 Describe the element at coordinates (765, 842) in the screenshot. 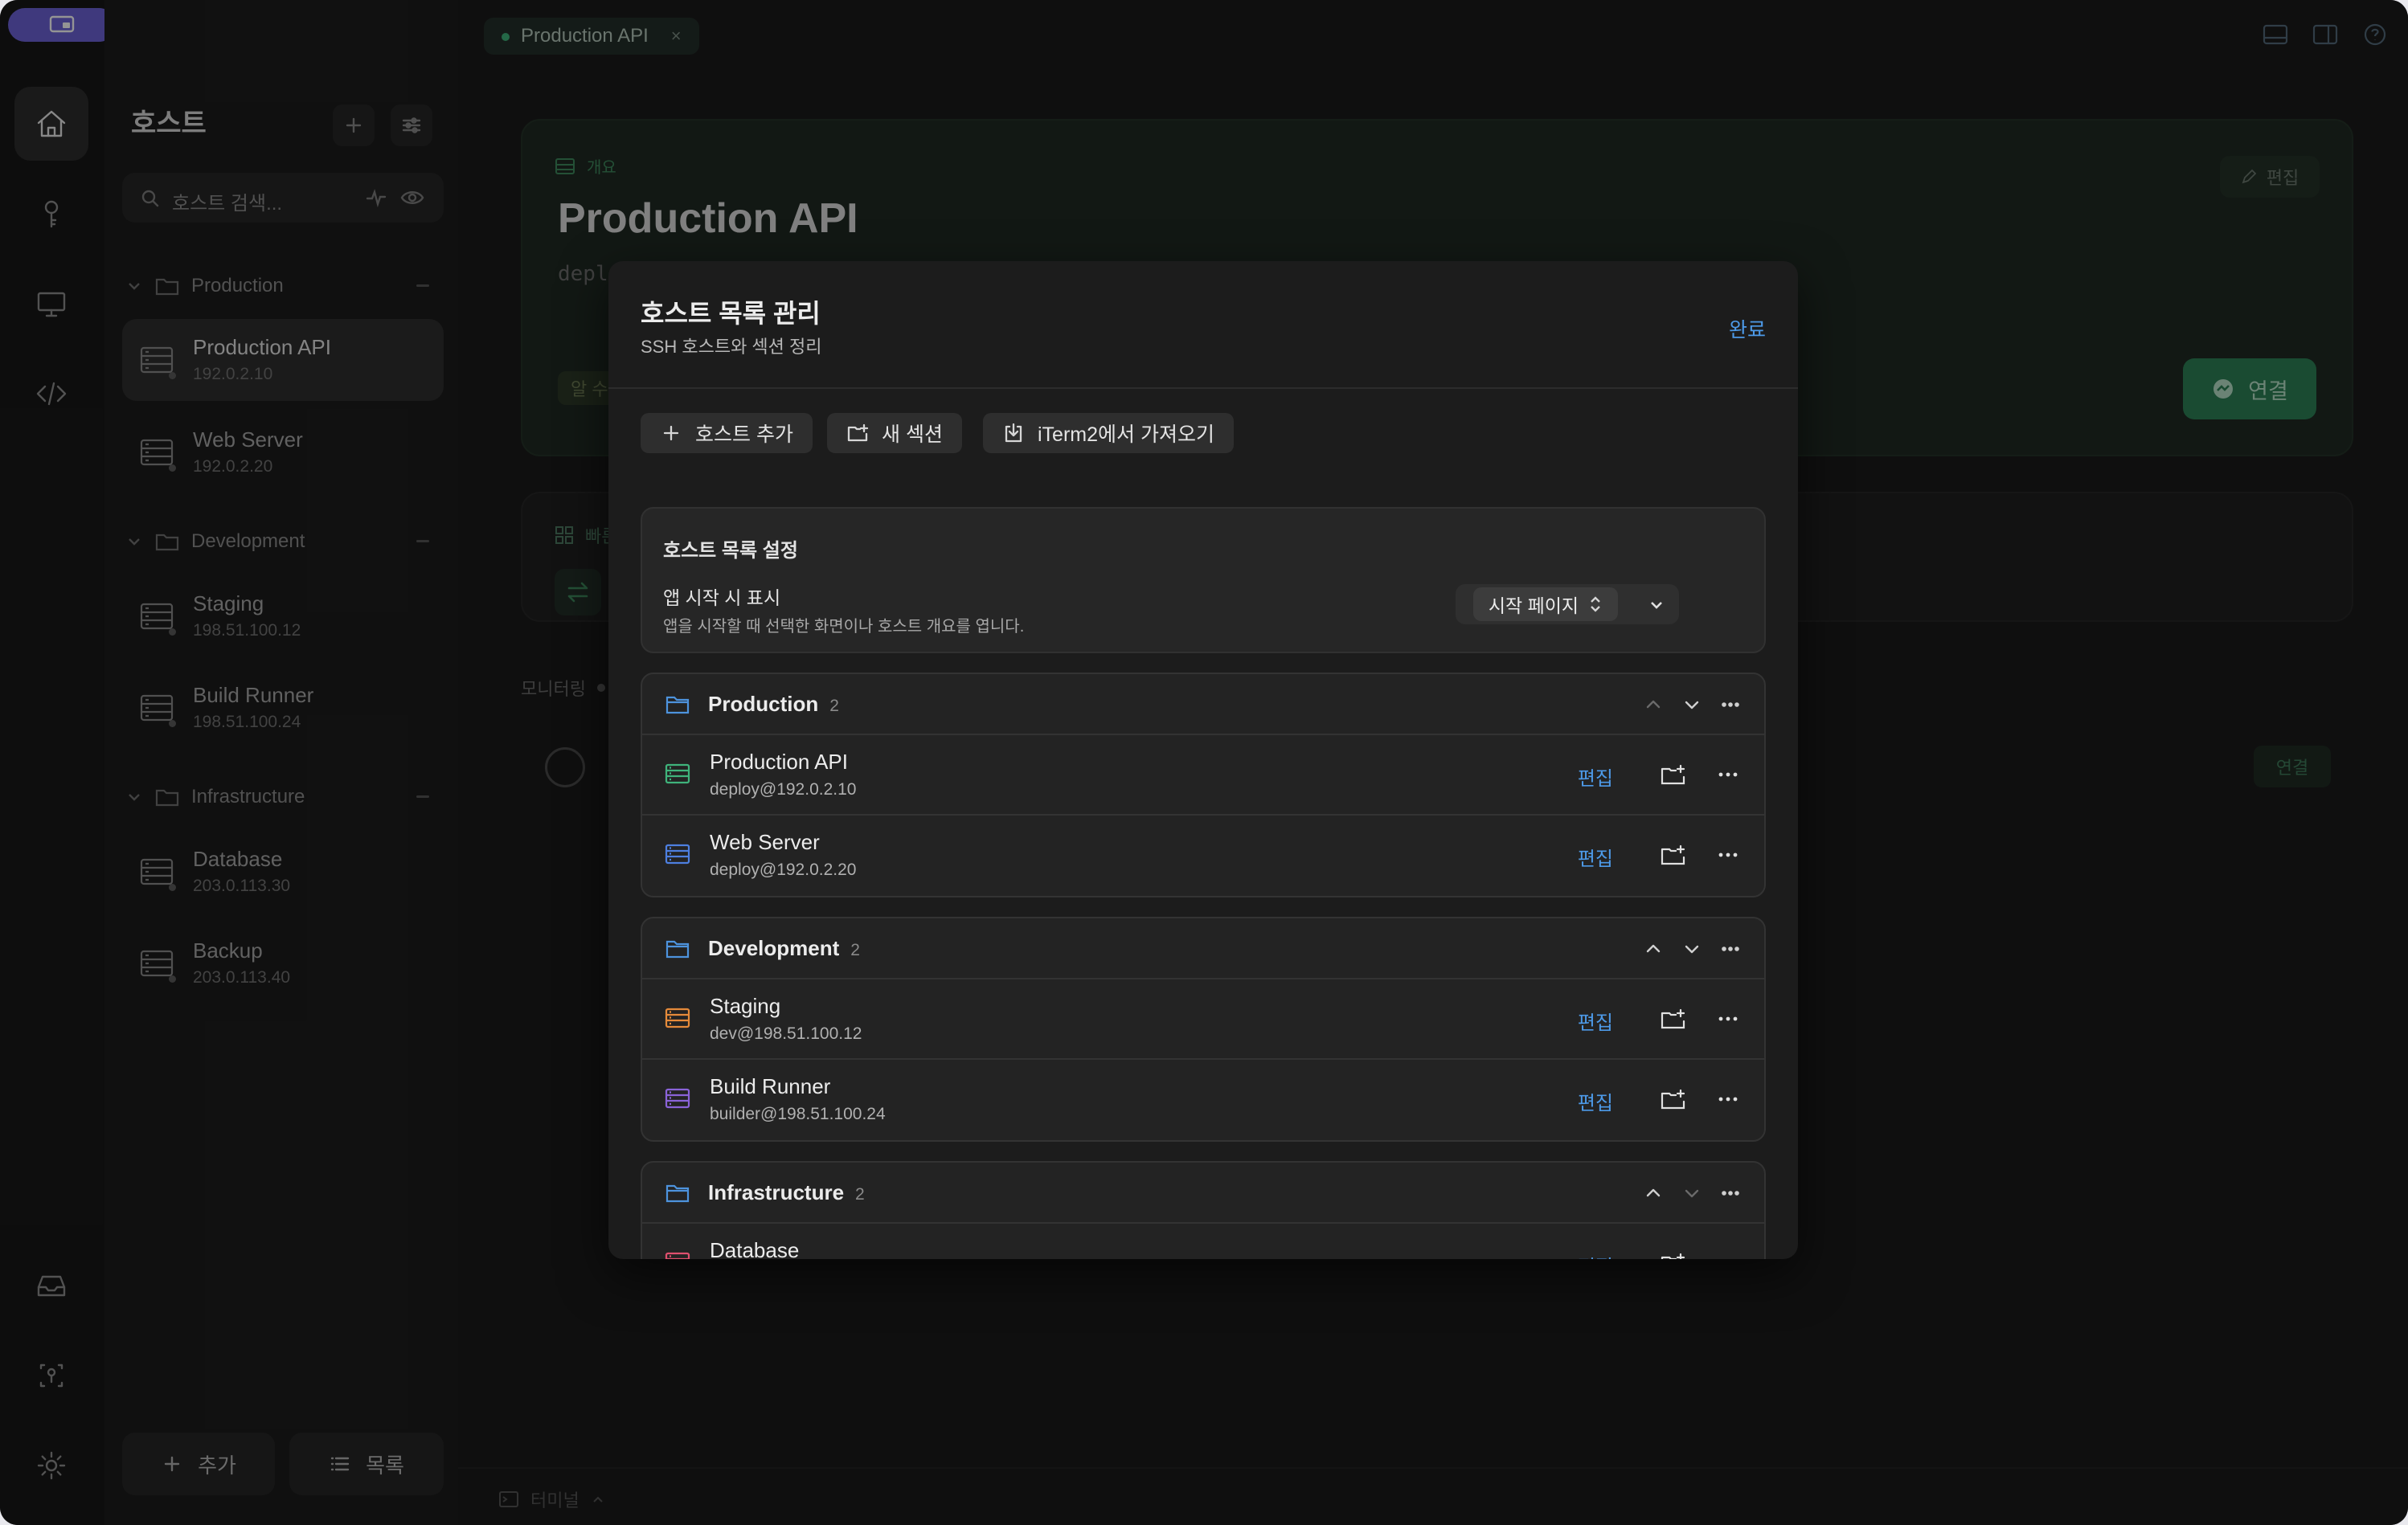

I see `host-name: Web Server` at that location.